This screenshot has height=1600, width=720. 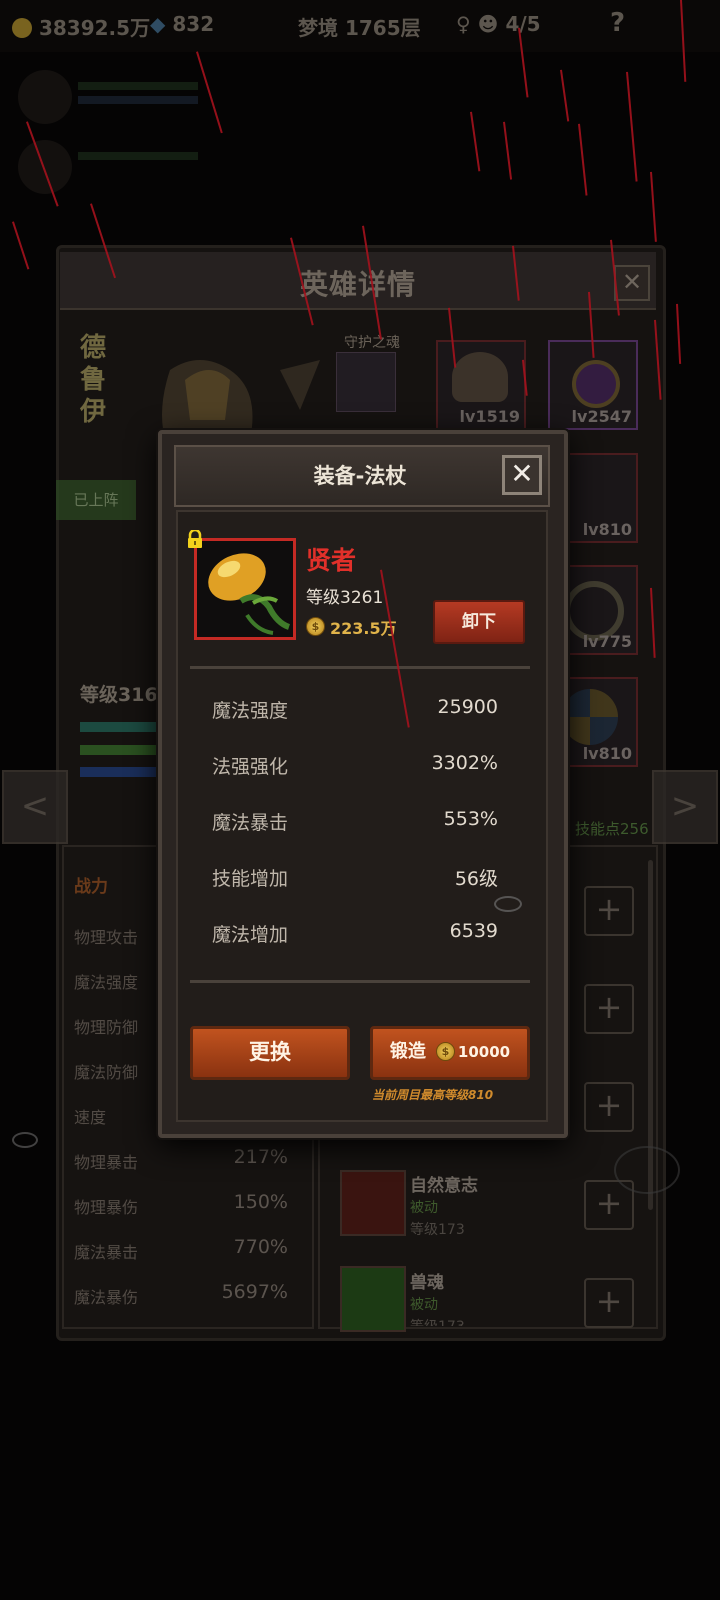 What do you see at coordinates (35, 807) in the screenshot?
I see `previous-hero-button: <` at bounding box center [35, 807].